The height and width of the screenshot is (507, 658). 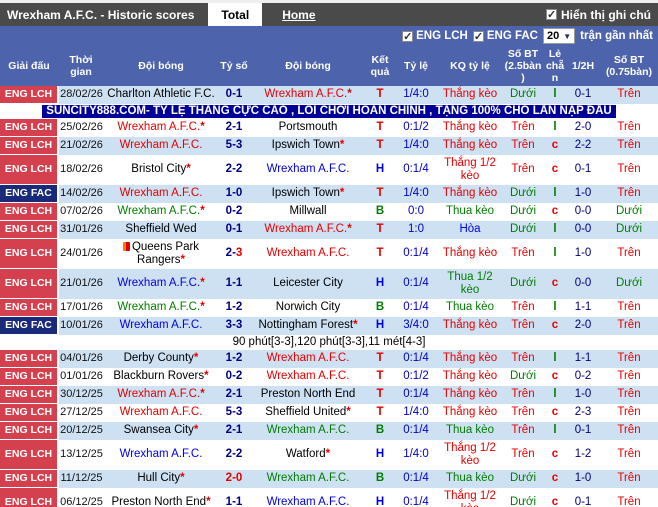 I want to click on full-time-score: 1-2, so click(x=234, y=307).